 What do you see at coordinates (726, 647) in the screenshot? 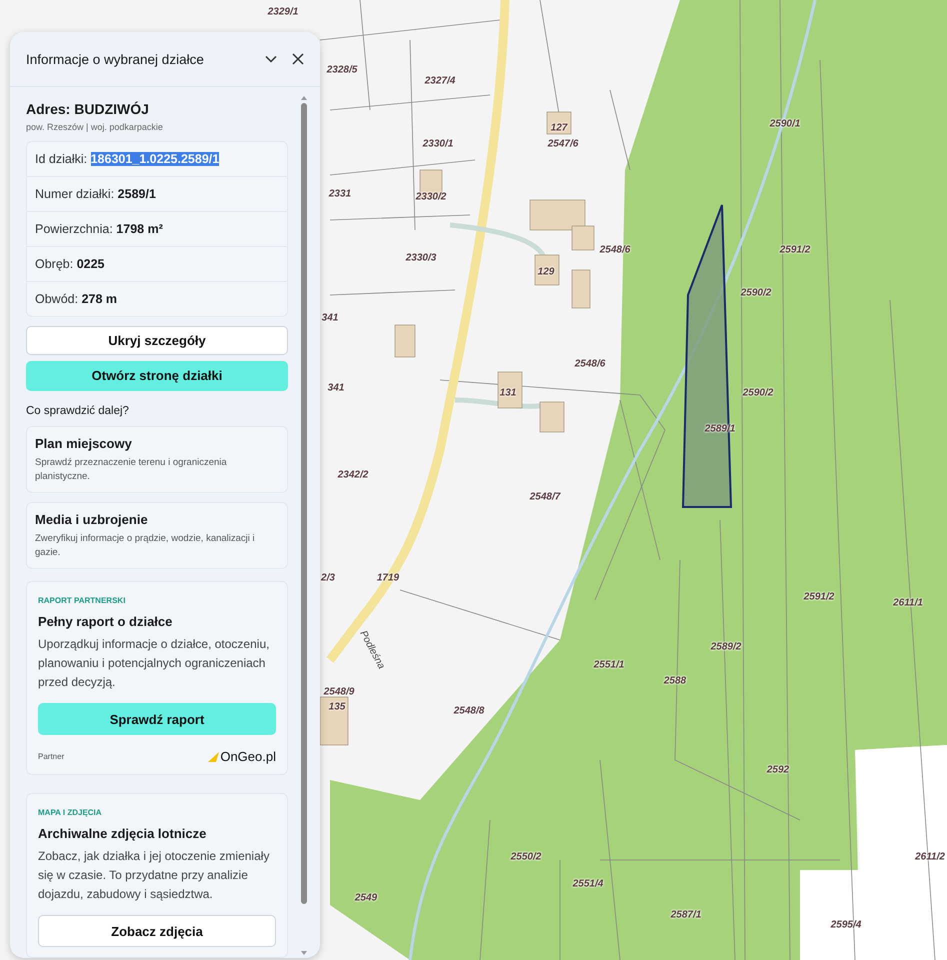
I see `parcel-label: 2589/2` at bounding box center [726, 647].